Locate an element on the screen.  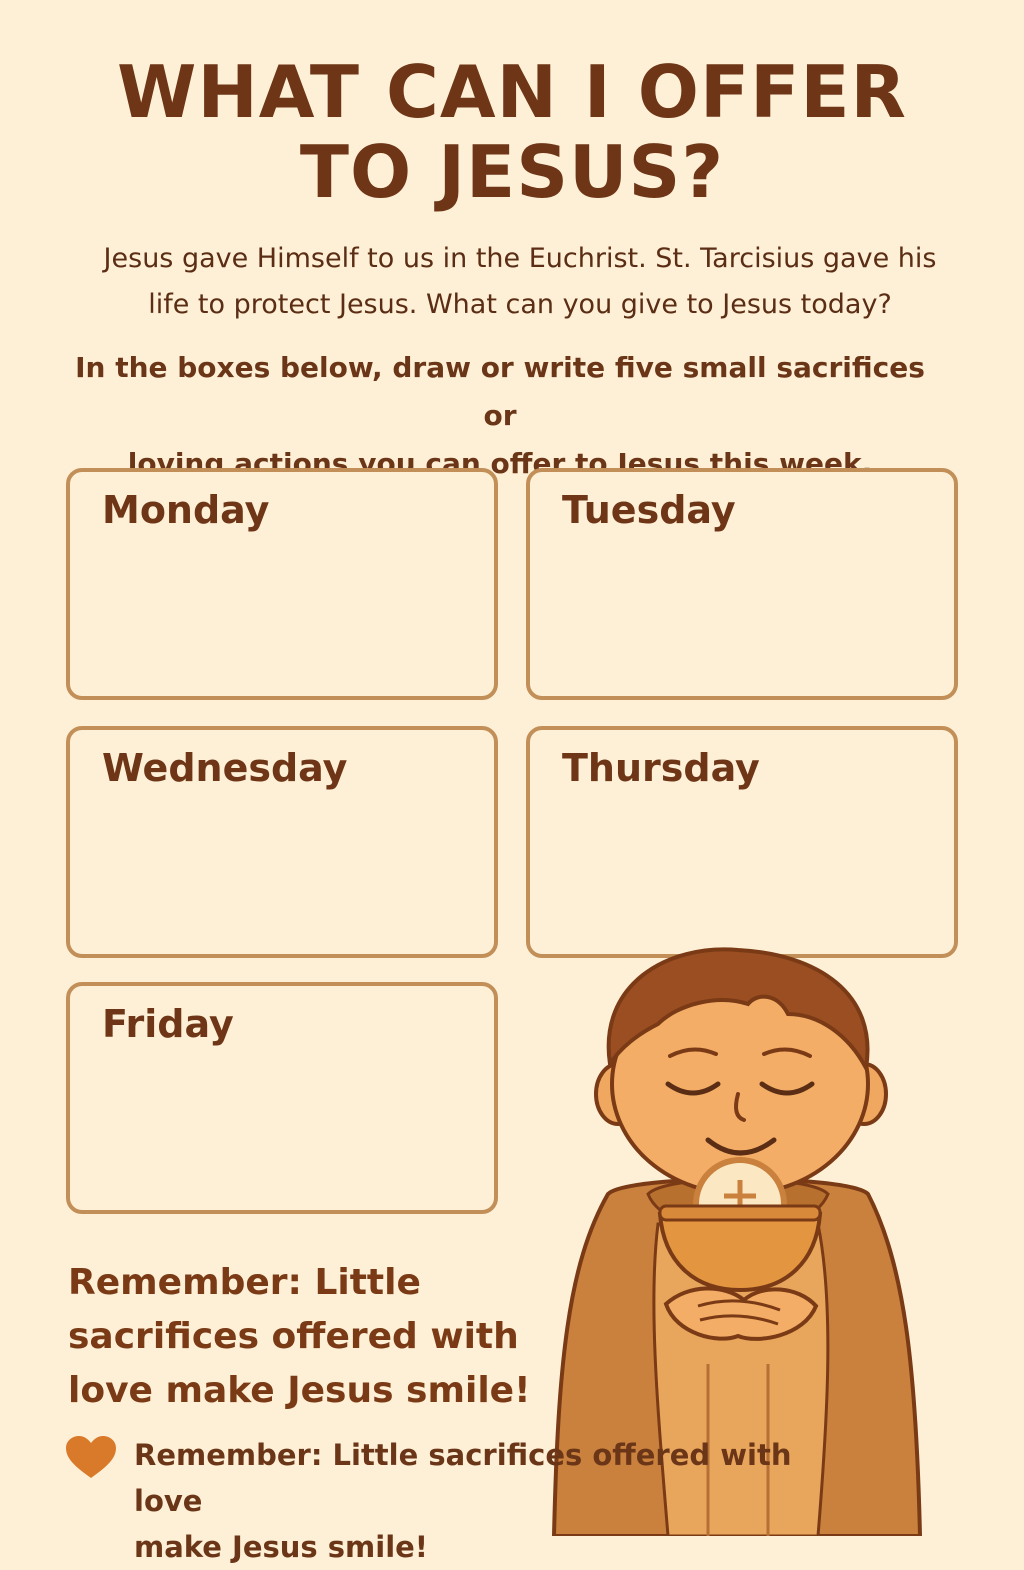
day-box-tuesday: Tuesday is located at coordinates (742, 584).